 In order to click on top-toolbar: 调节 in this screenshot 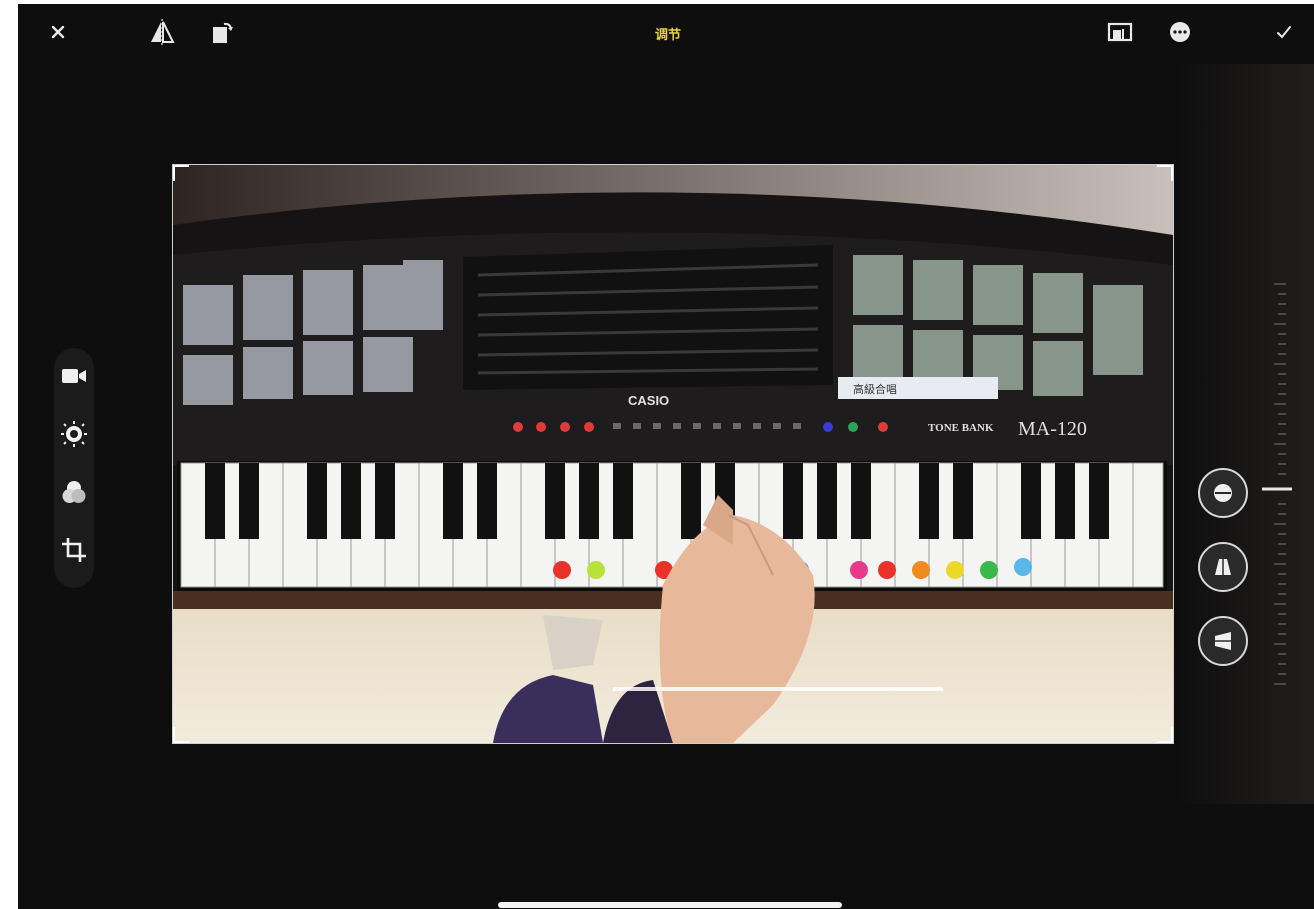, I will do `click(666, 34)`.